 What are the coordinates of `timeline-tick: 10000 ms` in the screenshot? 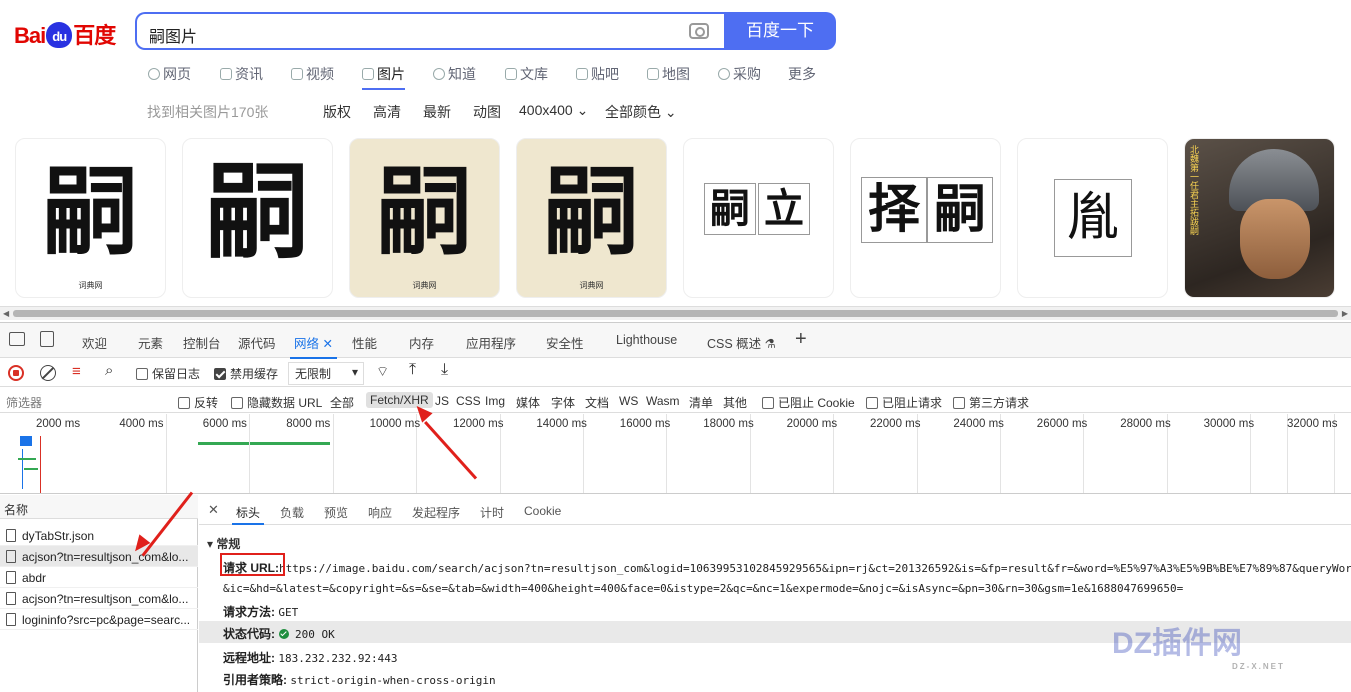 It's located at (395, 424).